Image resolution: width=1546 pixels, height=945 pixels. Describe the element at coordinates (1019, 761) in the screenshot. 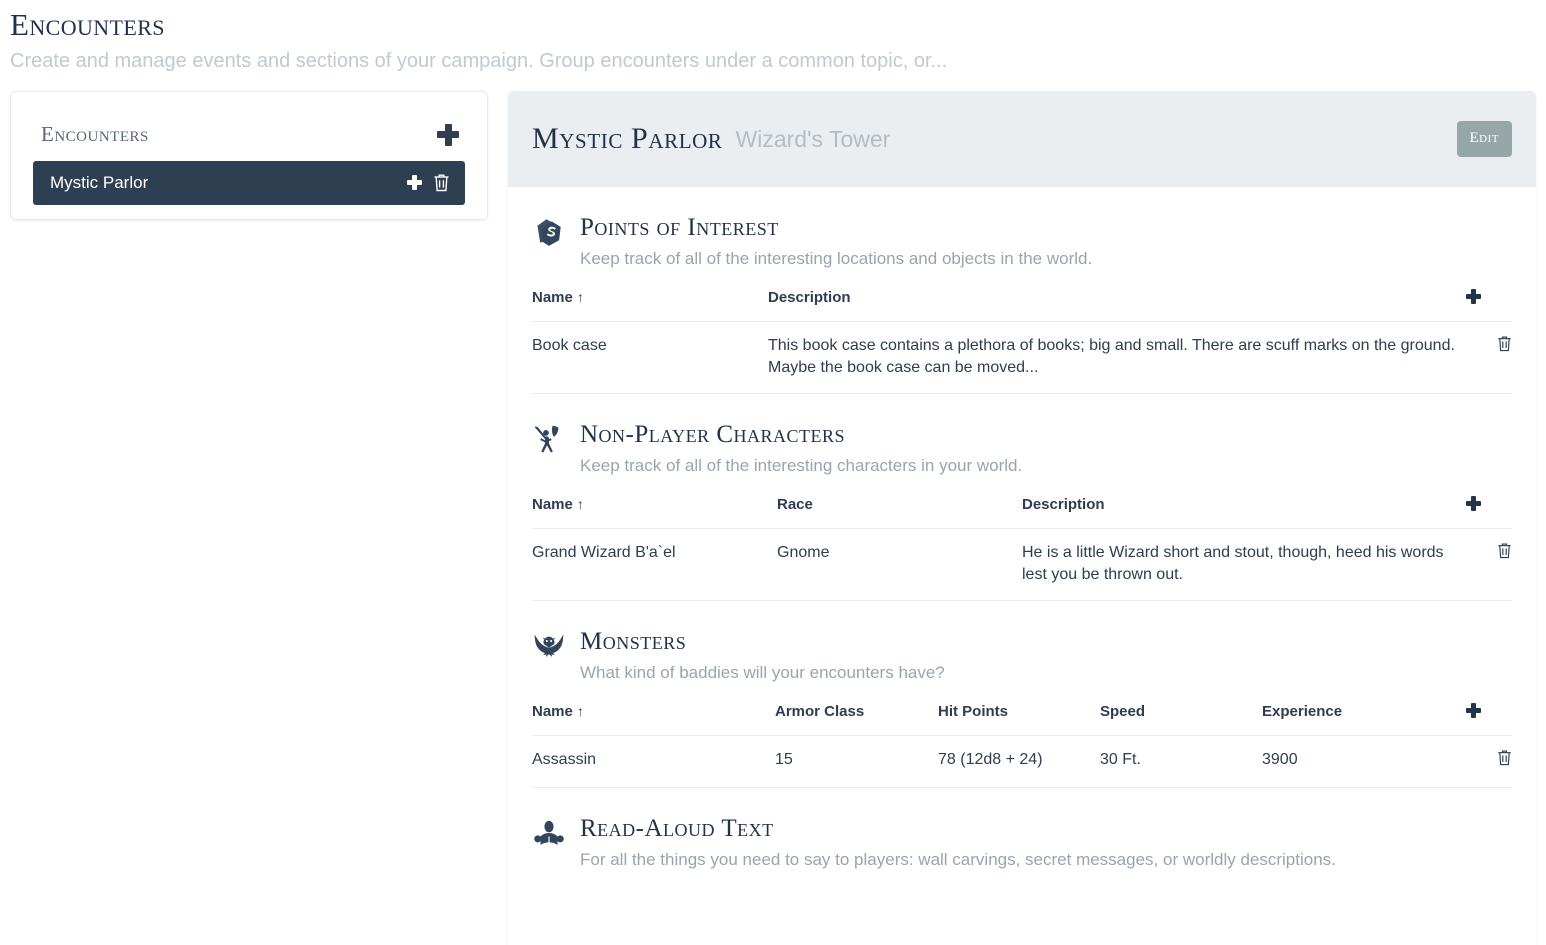

I see `cell-hit-points: 78 (12d8 + 24)` at that location.